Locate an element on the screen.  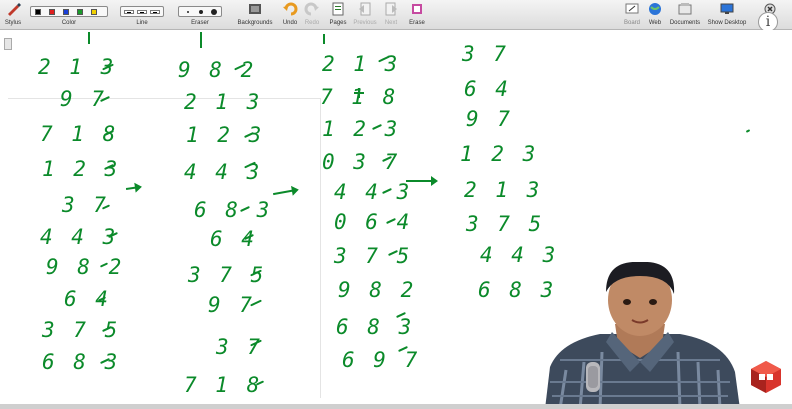
channel-logo-icon is located at coordinates (766, 377).